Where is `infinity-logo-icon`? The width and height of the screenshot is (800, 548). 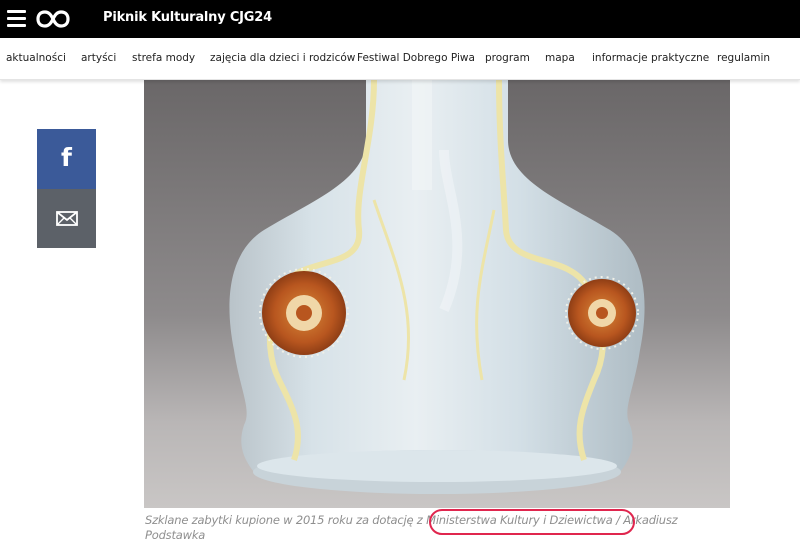 infinity-logo-icon is located at coordinates (53, 19).